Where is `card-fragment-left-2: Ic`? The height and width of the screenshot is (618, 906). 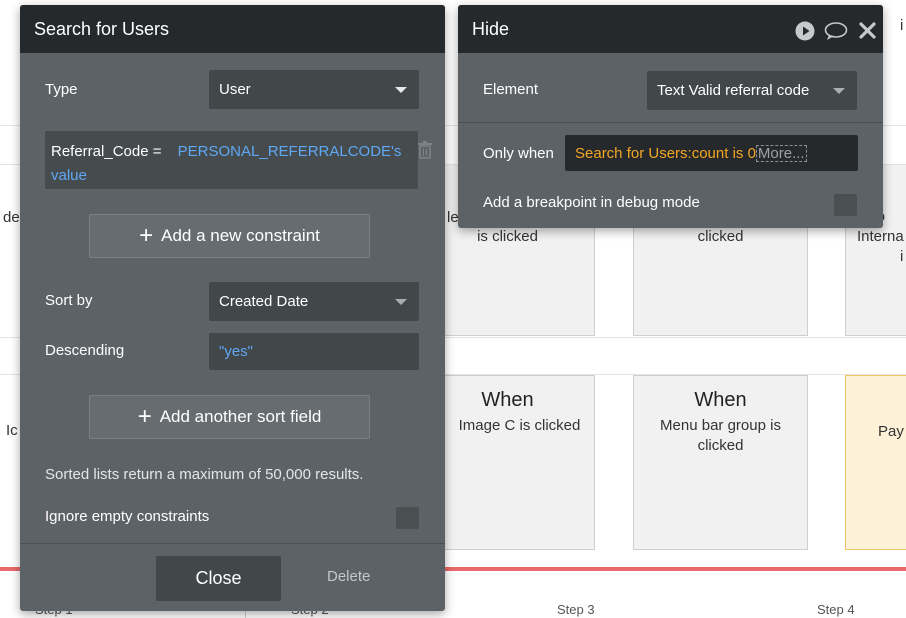
card-fragment-left-2: Ic is located at coordinates (12, 430).